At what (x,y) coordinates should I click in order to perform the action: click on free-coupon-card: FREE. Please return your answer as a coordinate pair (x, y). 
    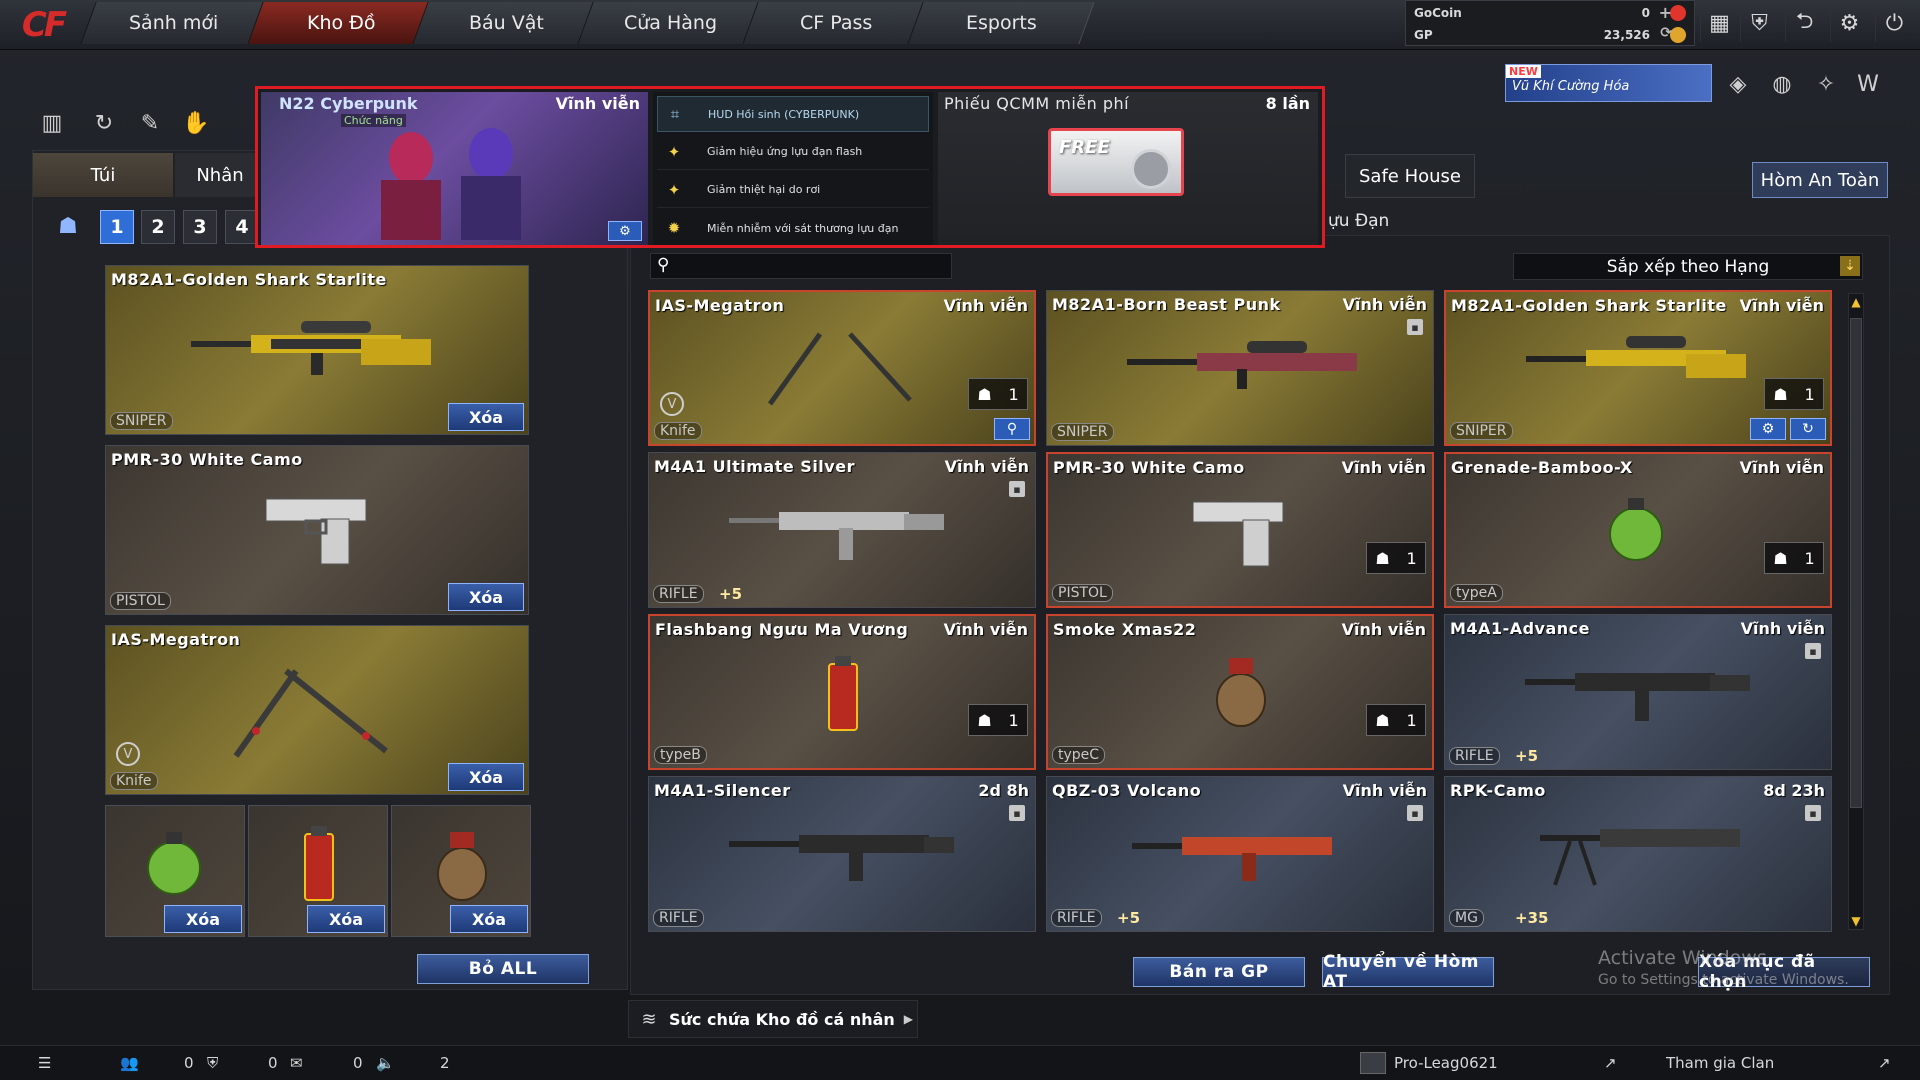
    Looking at the image, I should click on (1116, 162).